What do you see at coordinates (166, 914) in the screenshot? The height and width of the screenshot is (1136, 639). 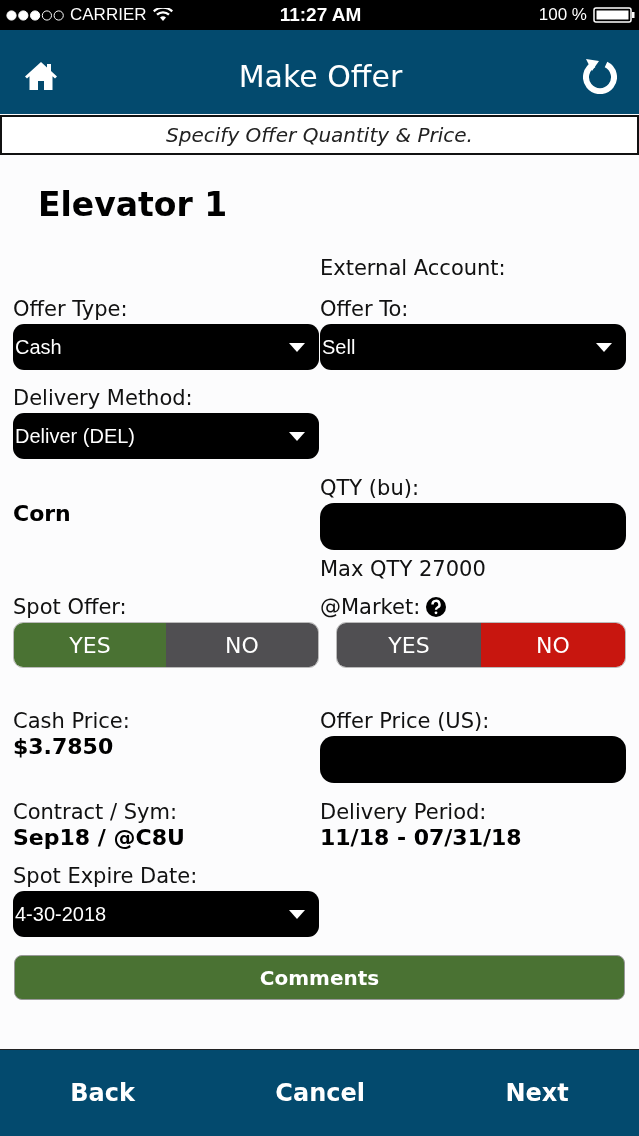 I see `dropdown: 4-30-2018` at bounding box center [166, 914].